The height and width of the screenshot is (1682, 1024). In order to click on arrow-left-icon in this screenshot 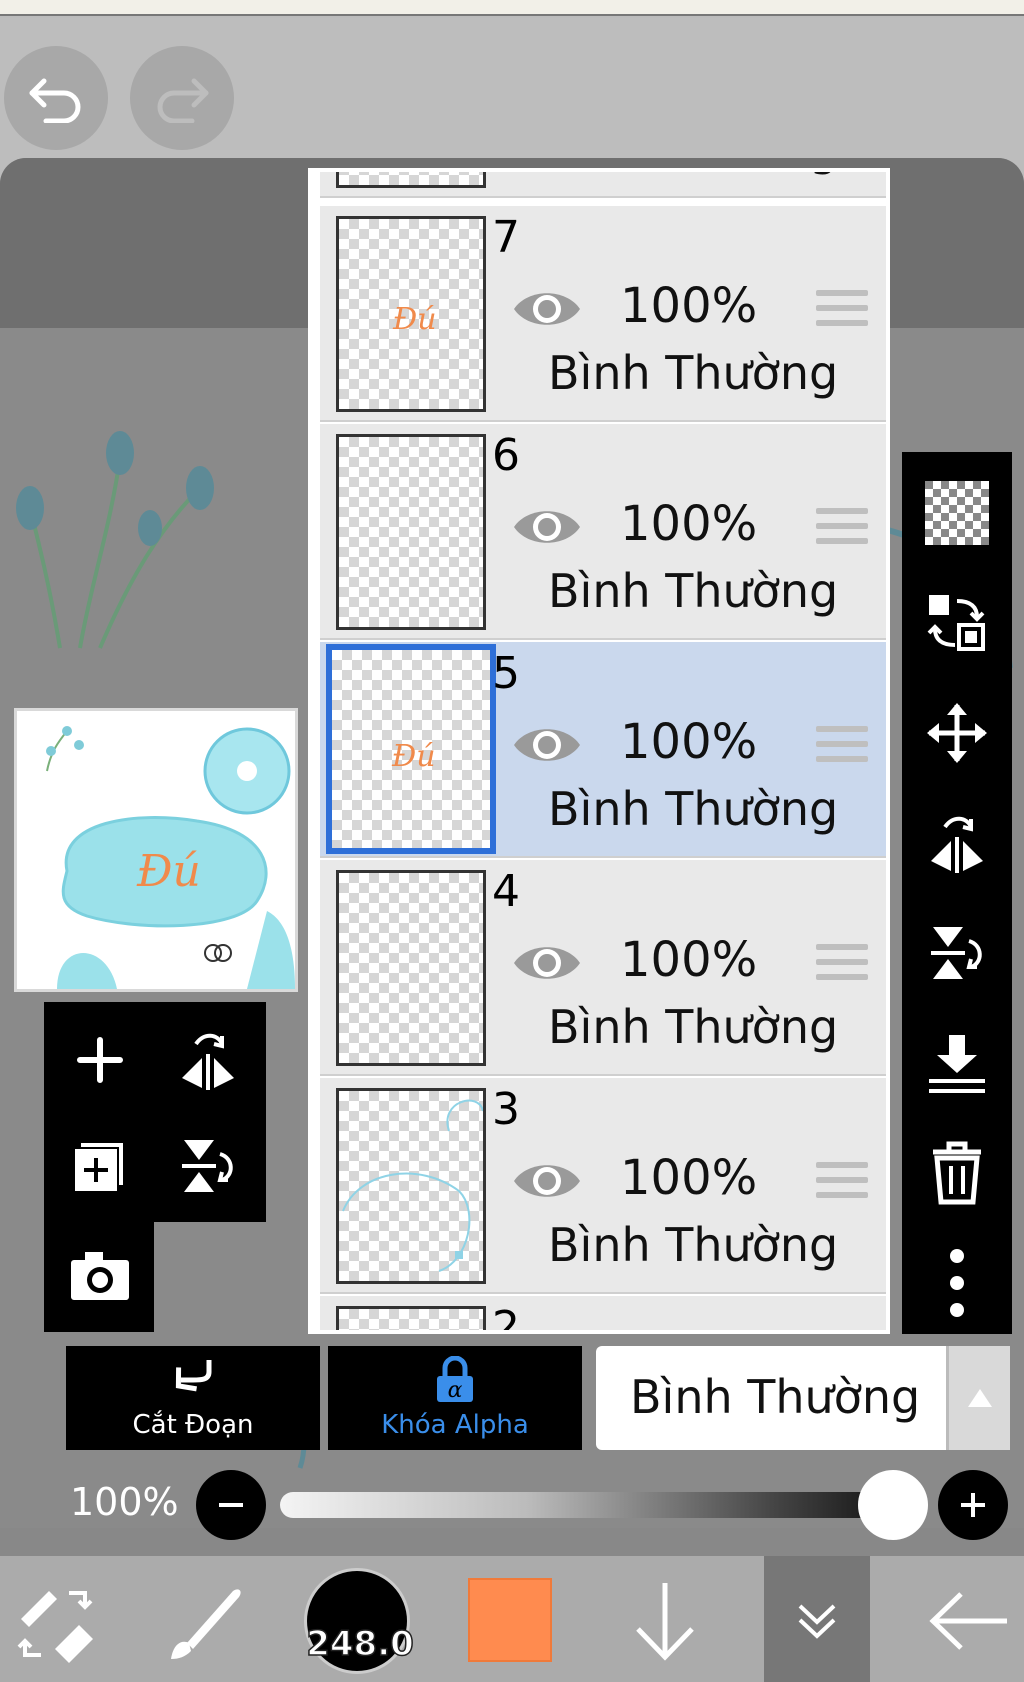, I will do `click(968, 1621)`.